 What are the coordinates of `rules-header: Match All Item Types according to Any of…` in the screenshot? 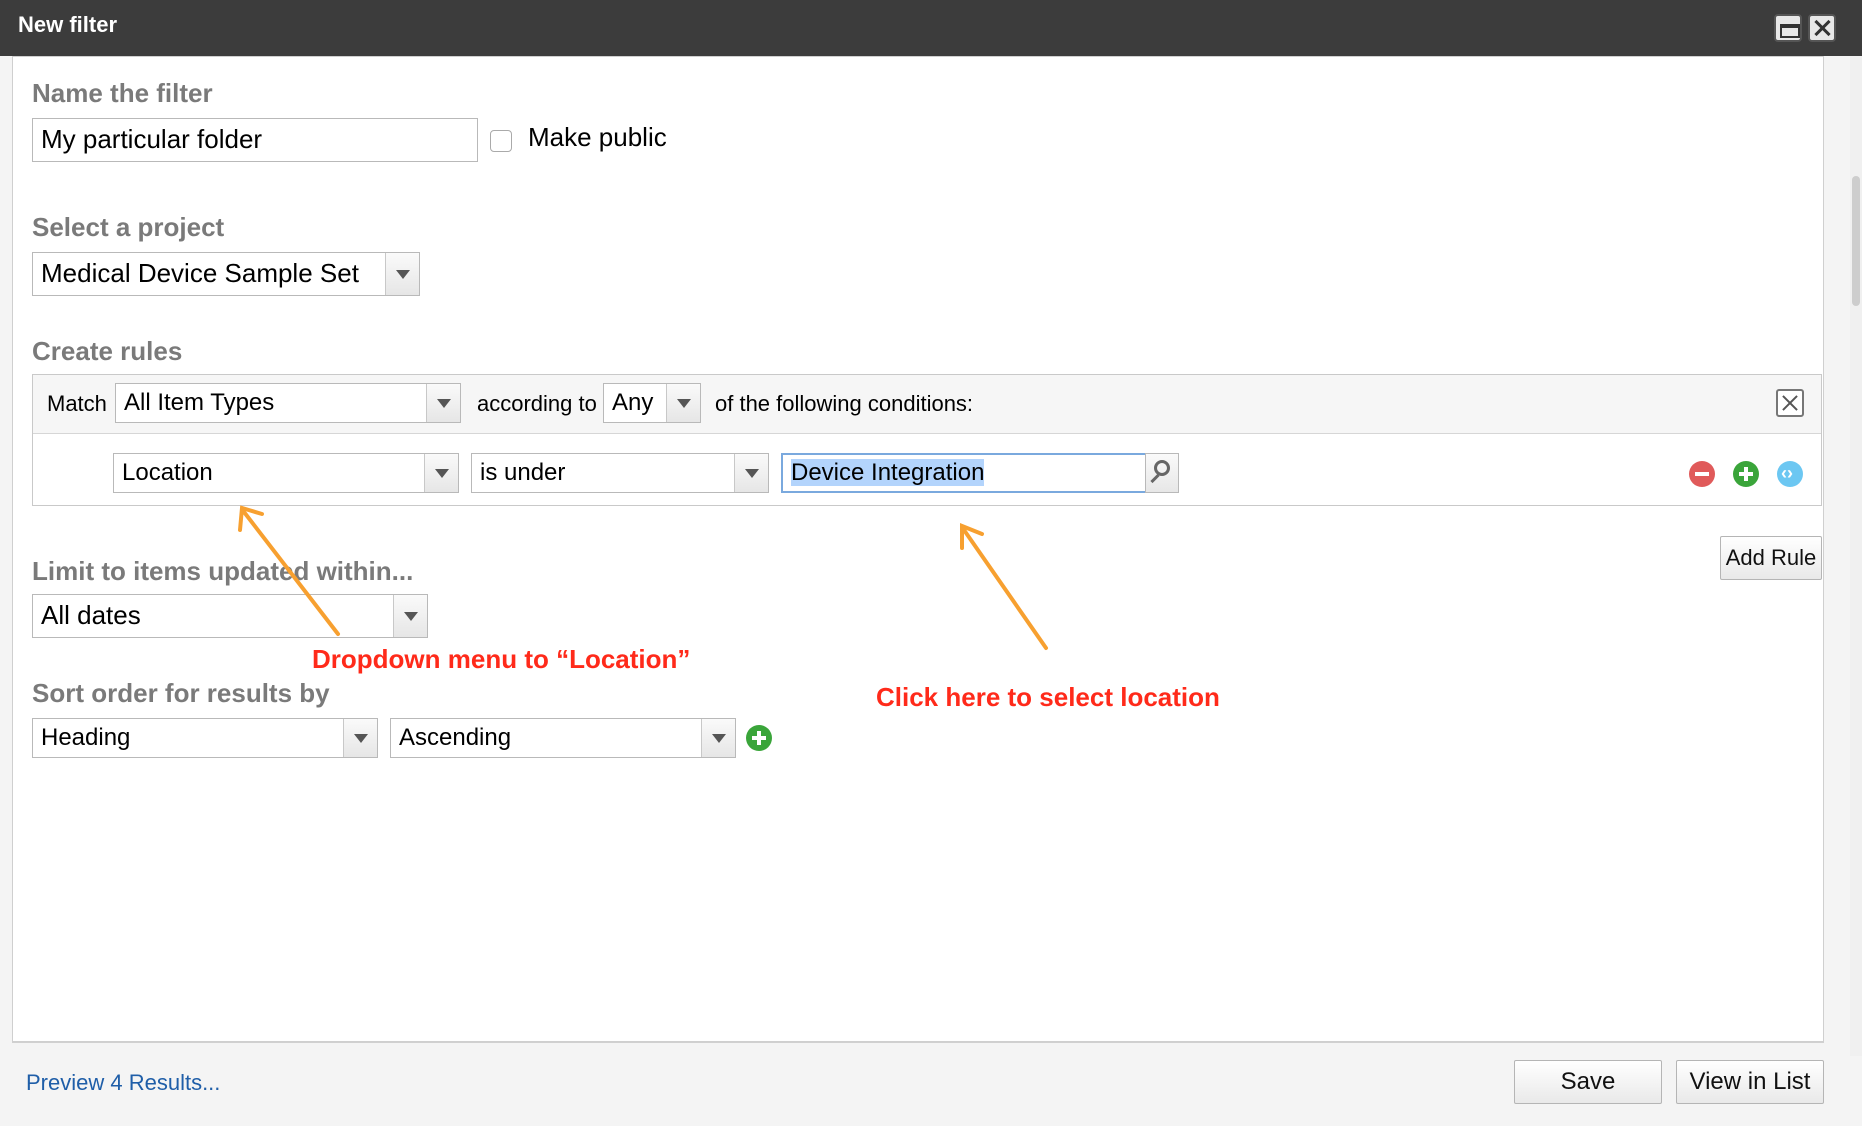 It's located at (927, 404).